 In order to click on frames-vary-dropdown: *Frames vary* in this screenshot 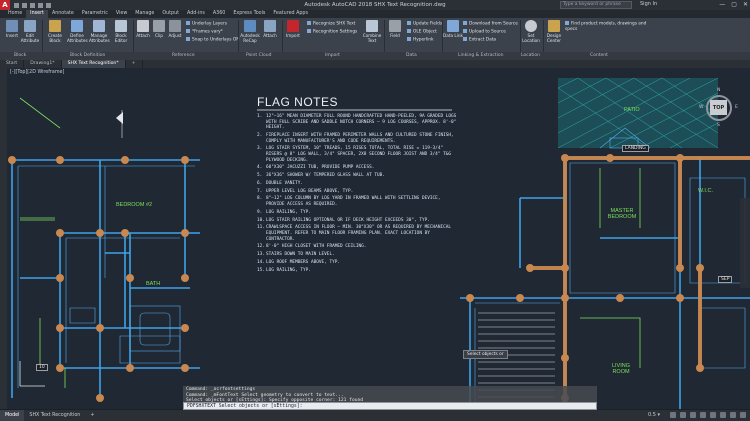, I will do `click(204, 32)`.